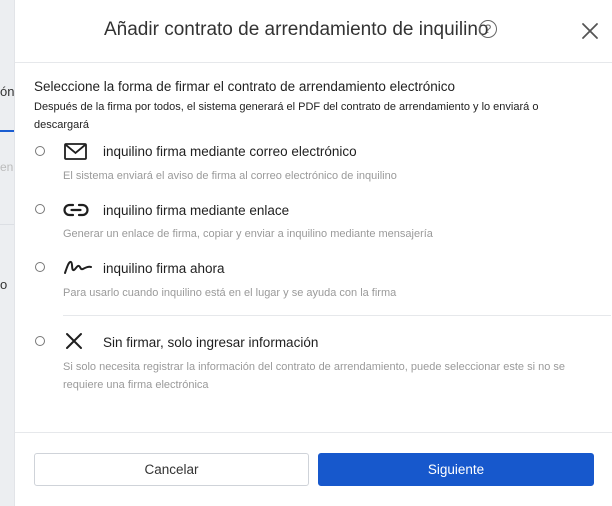 This screenshot has height=506, width=612. I want to click on help-icon: ?, so click(488, 29).